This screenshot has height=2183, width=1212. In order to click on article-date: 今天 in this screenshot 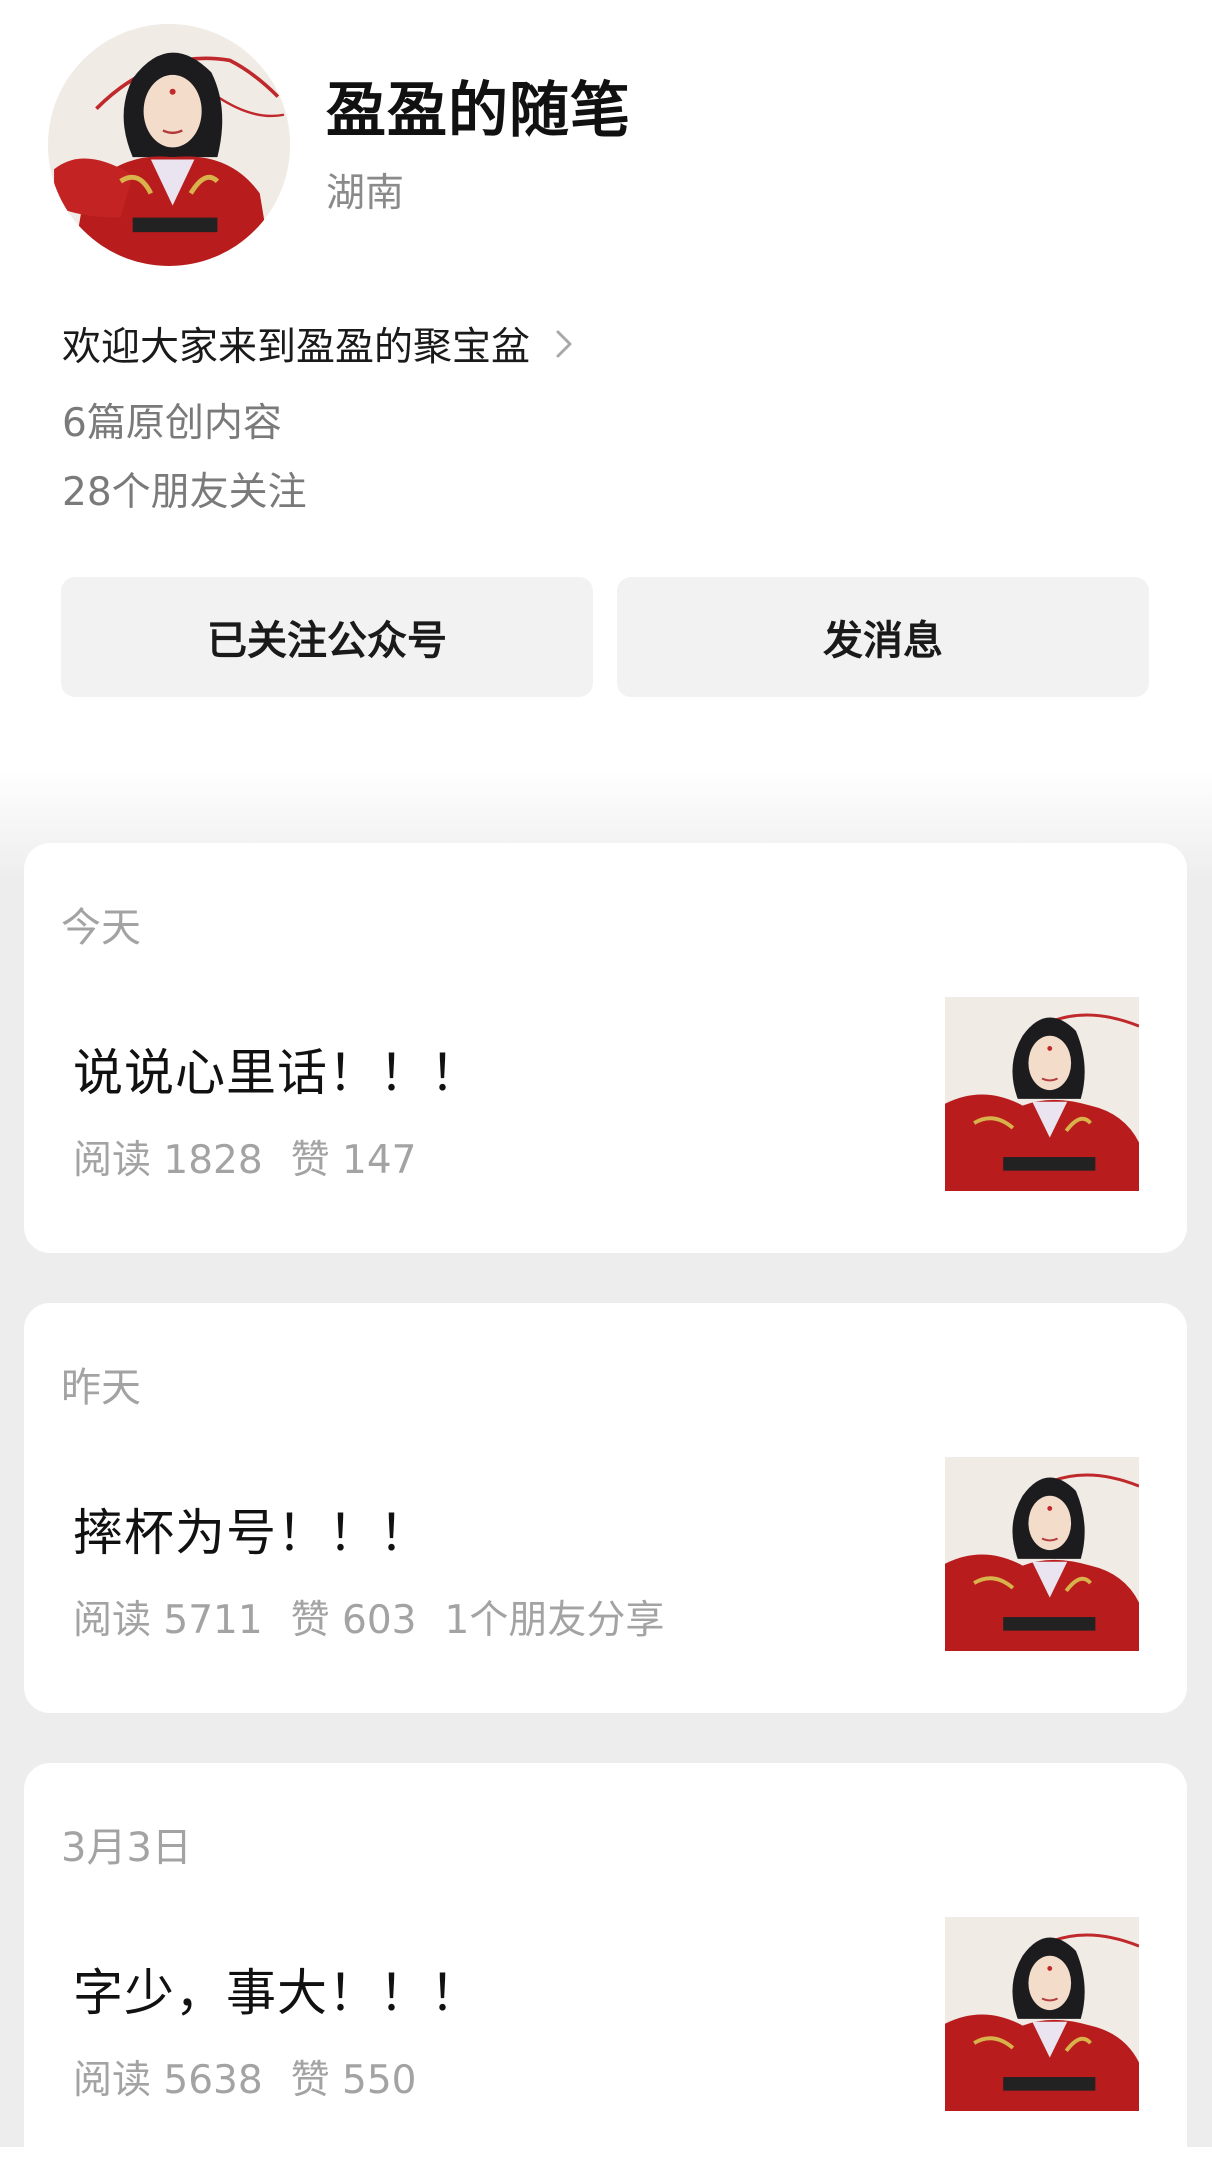, I will do `click(101, 928)`.